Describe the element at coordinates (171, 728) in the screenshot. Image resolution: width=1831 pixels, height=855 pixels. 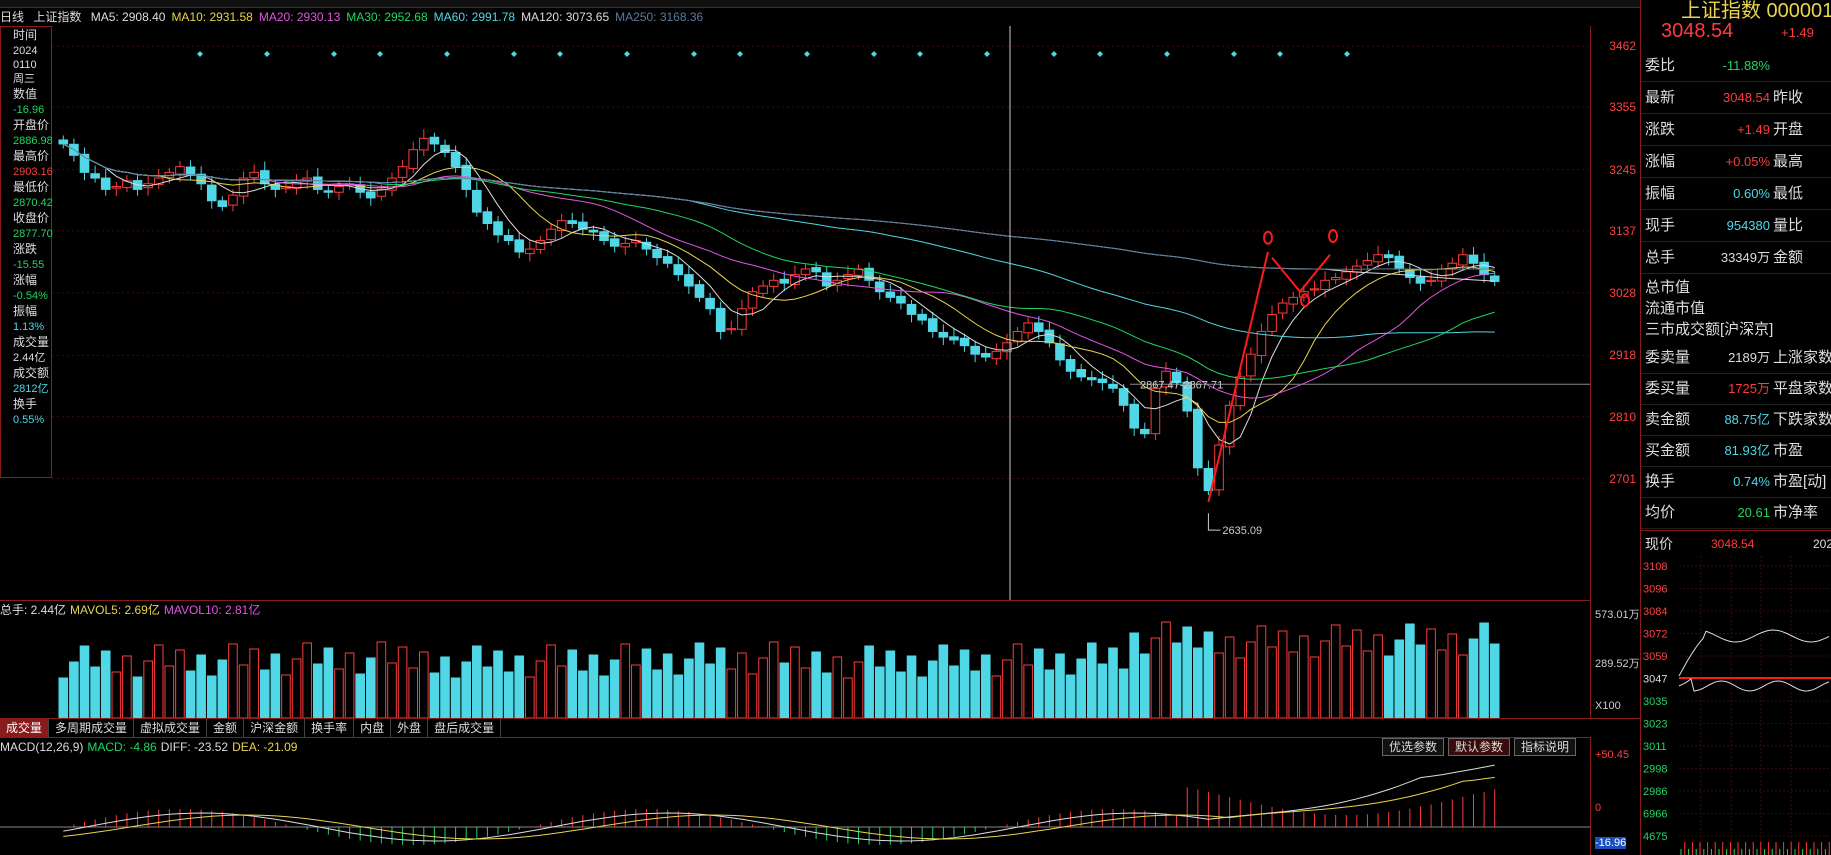
I see `tab-2: 虚拟成交量` at that location.